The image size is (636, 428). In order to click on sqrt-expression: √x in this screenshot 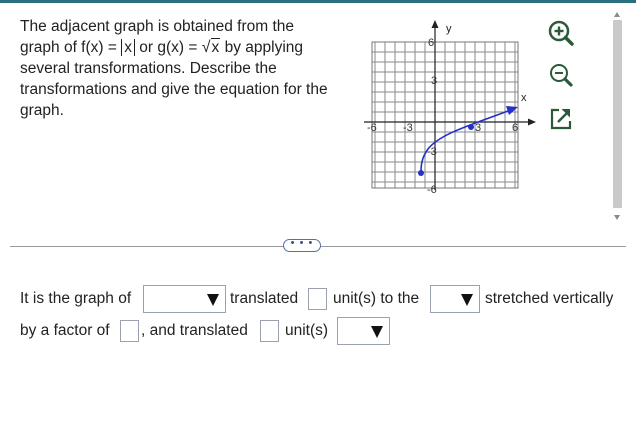, I will do `click(211, 47)`.